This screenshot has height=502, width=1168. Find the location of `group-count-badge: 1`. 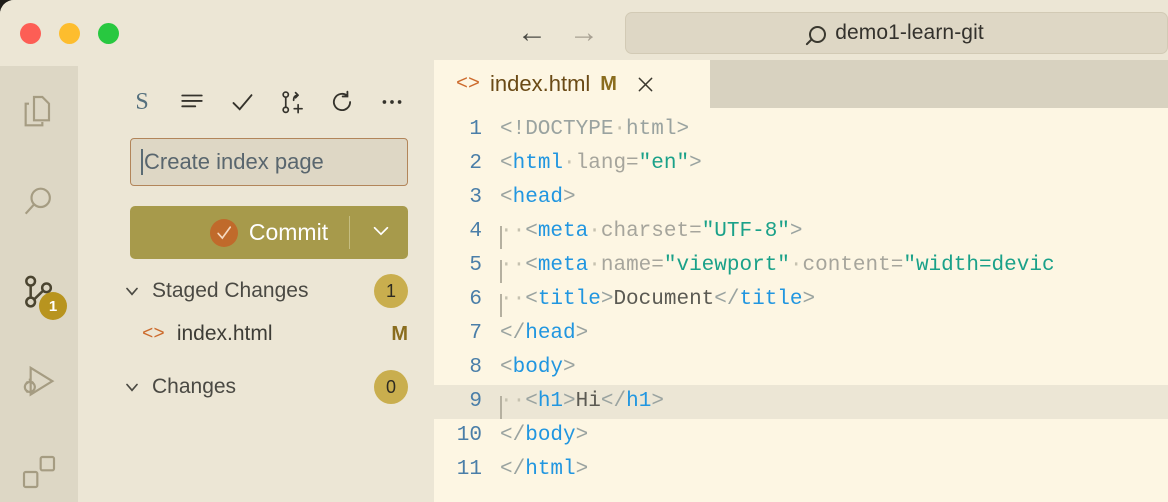

group-count-badge: 1 is located at coordinates (391, 291).